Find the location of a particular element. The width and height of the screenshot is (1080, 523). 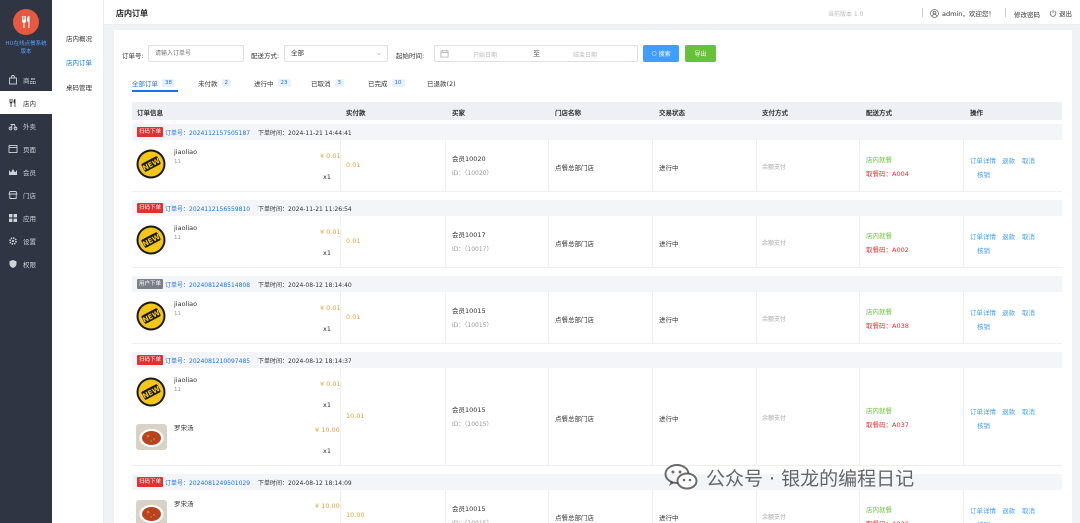

pickup-code: 取餐码：A036 is located at coordinates (887, 520).